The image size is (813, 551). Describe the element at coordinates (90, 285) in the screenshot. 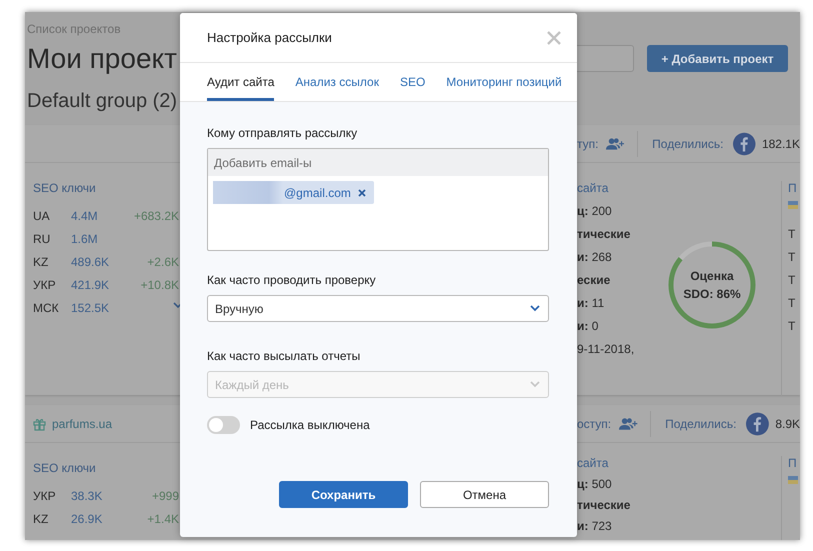

I see `keyword-count: 421.9K` at that location.